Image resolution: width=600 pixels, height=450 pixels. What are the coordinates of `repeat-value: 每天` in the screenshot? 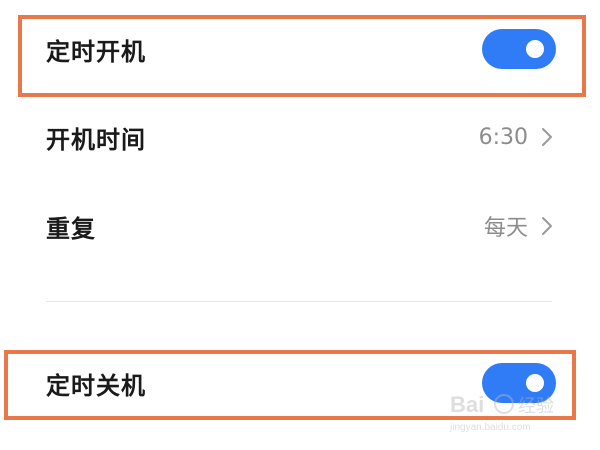 It's located at (505, 228).